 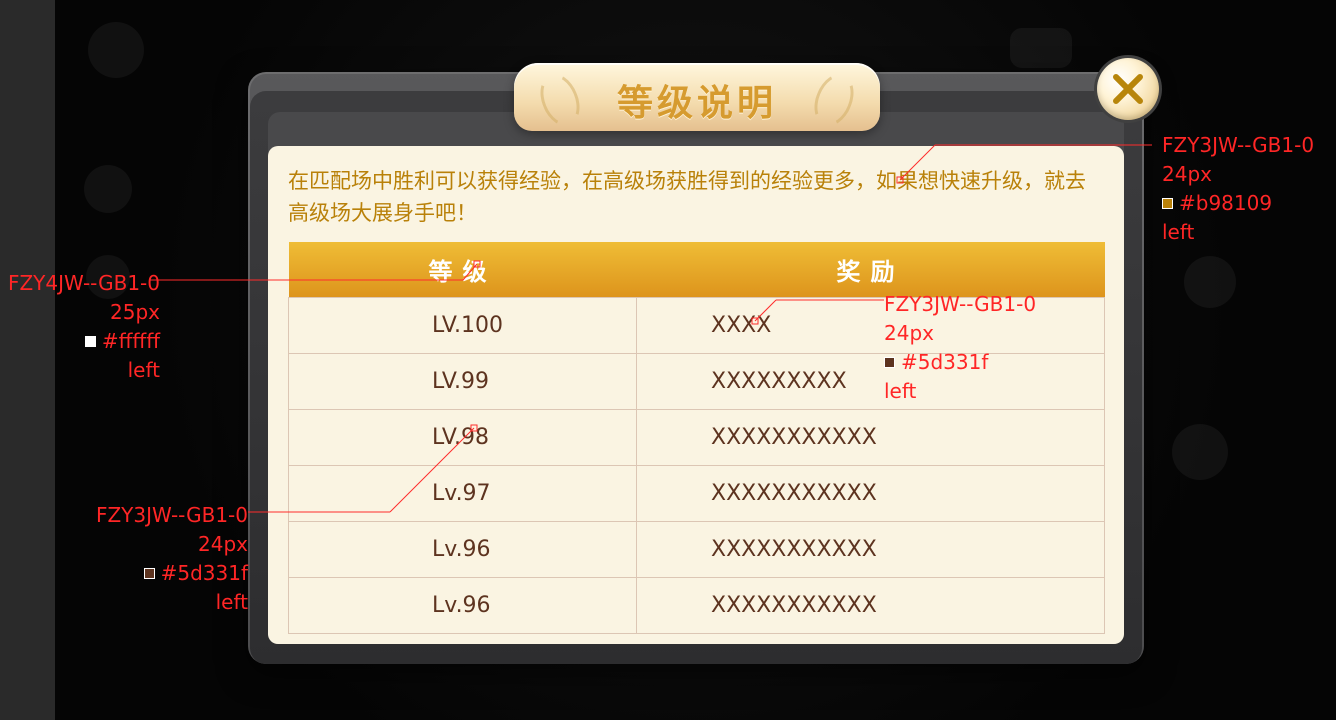 I want to click on level-cell: Lv.97, so click(x=462, y=493).